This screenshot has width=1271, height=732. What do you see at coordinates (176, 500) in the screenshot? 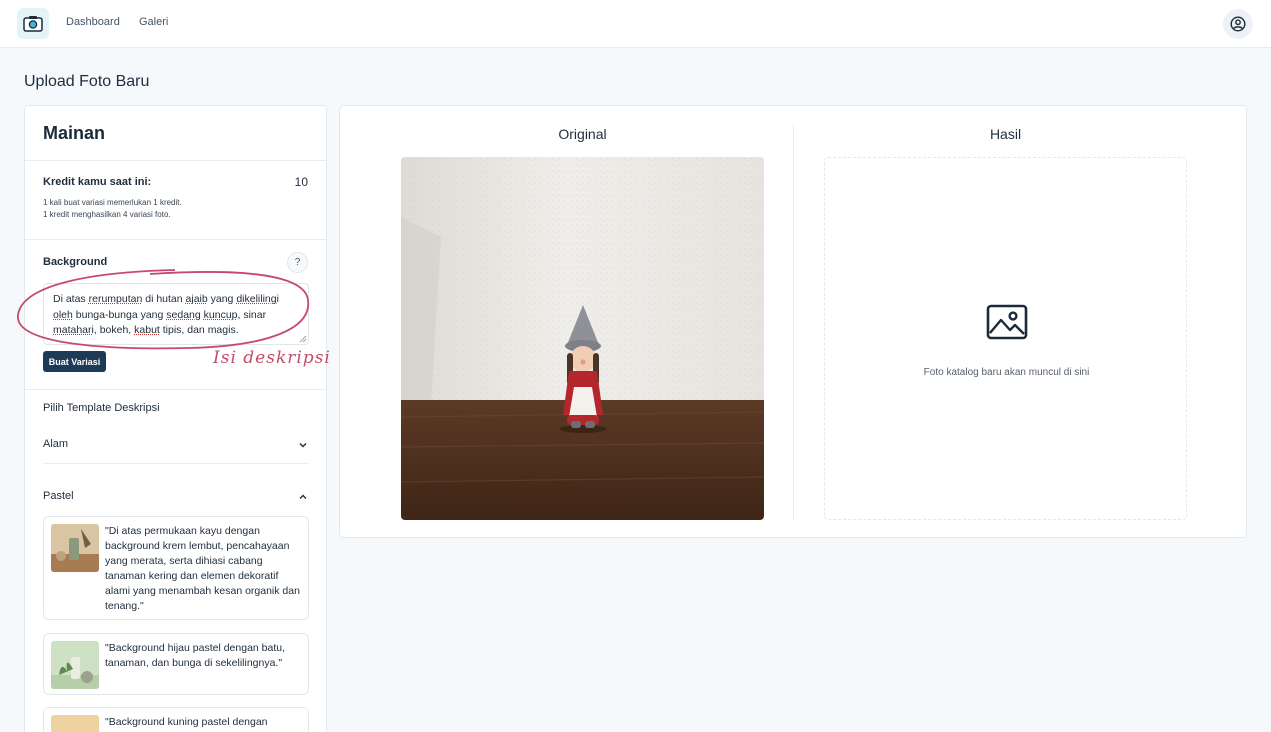
I see `accordion-pastel: Pastel` at bounding box center [176, 500].